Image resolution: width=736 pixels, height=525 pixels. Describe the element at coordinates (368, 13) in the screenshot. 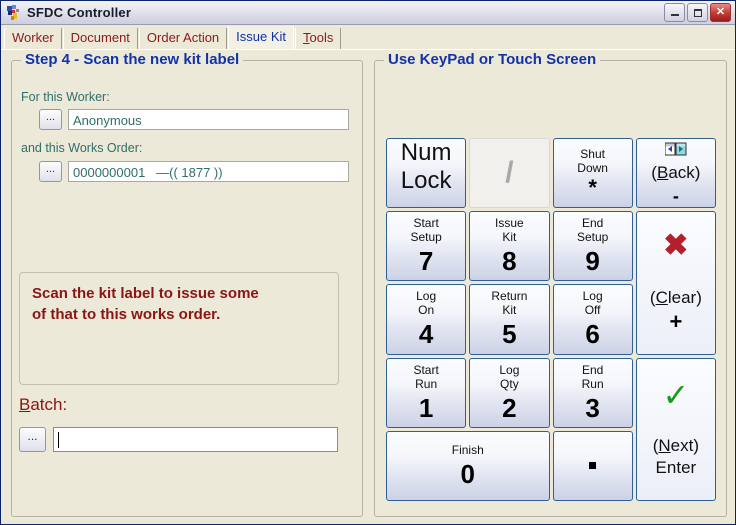

I see `title-bar: SFDC Controller ✕` at that location.